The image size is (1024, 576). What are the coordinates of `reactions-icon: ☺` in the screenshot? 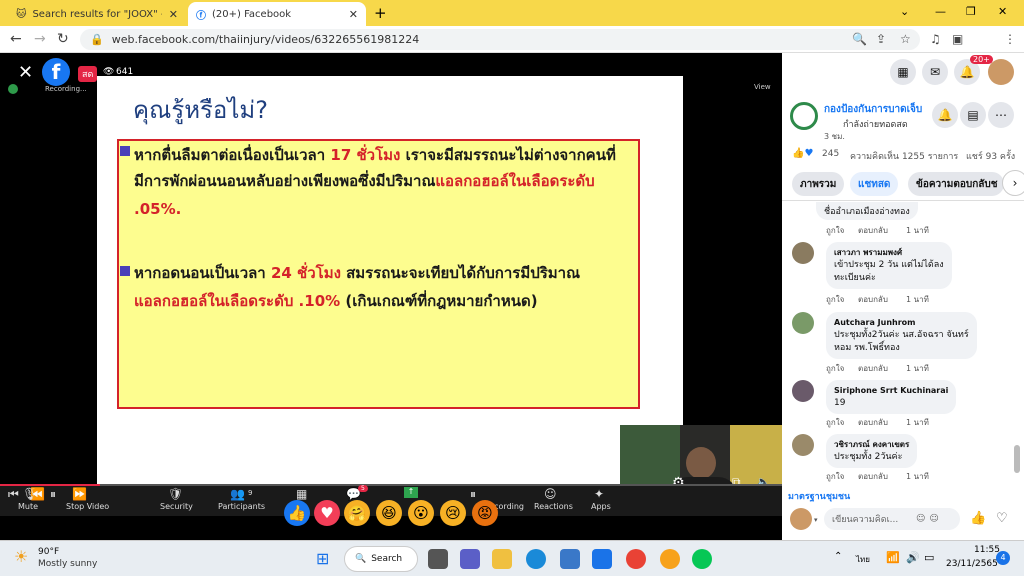 It's located at (550, 494).